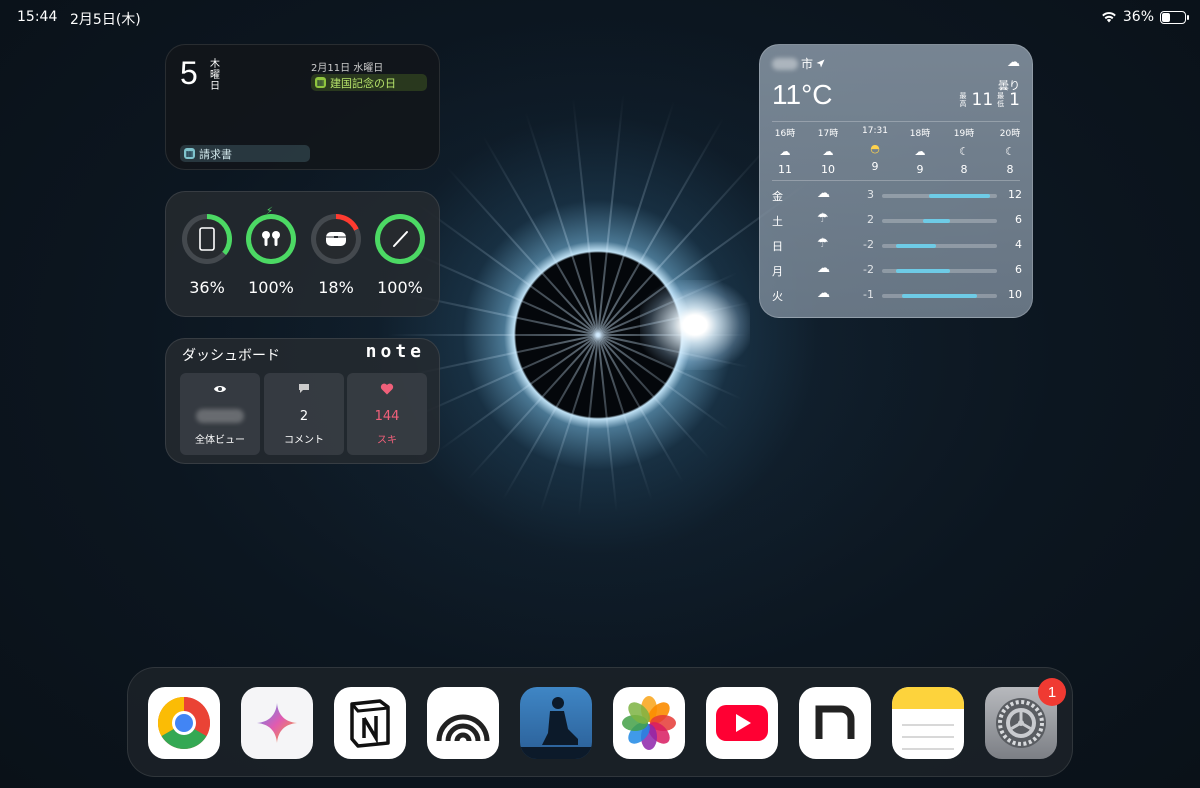 The image size is (1200, 788). Describe the element at coordinates (556, 723) in the screenshot. I see `kindle-app-icon` at that location.